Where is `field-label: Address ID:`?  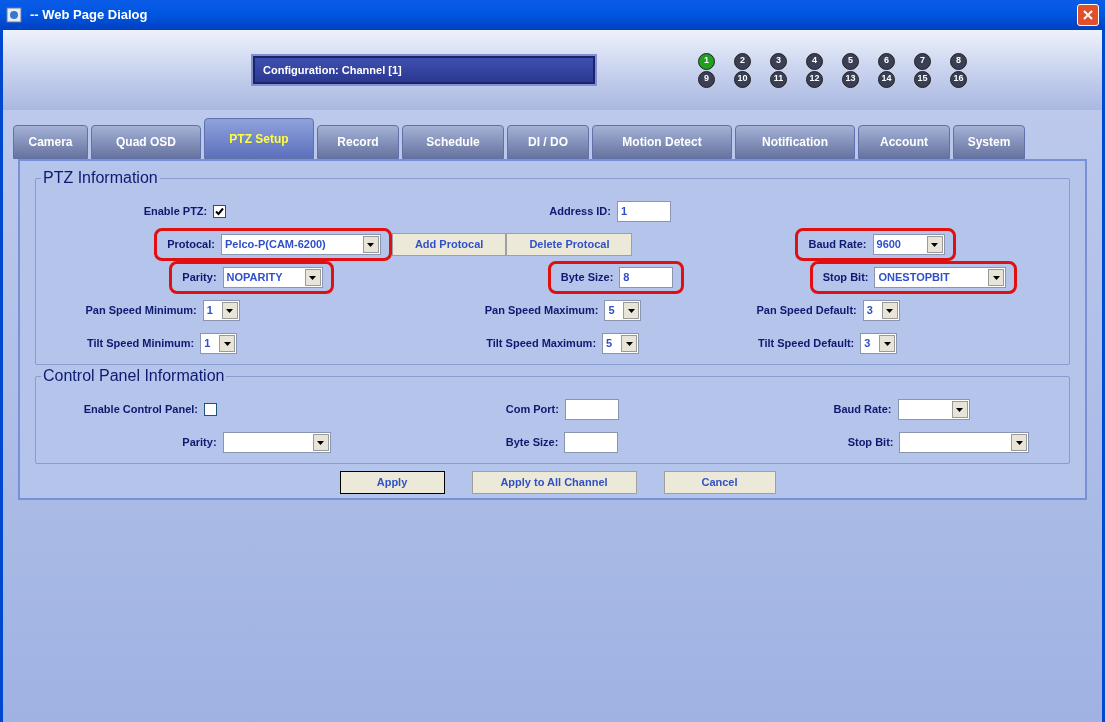
field-label: Address ID: is located at coordinates (580, 212).